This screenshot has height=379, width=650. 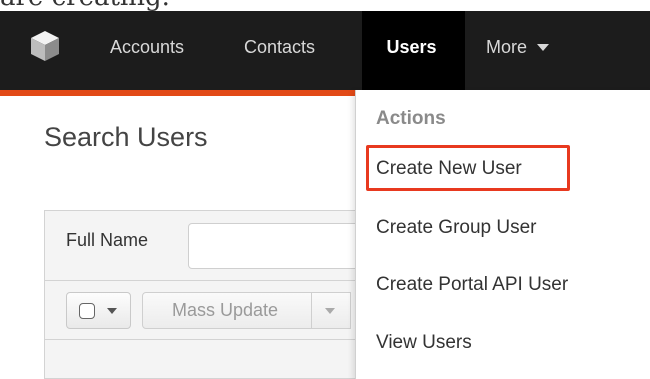 What do you see at coordinates (107, 240) in the screenshot?
I see `full-name-label: Full Name` at bounding box center [107, 240].